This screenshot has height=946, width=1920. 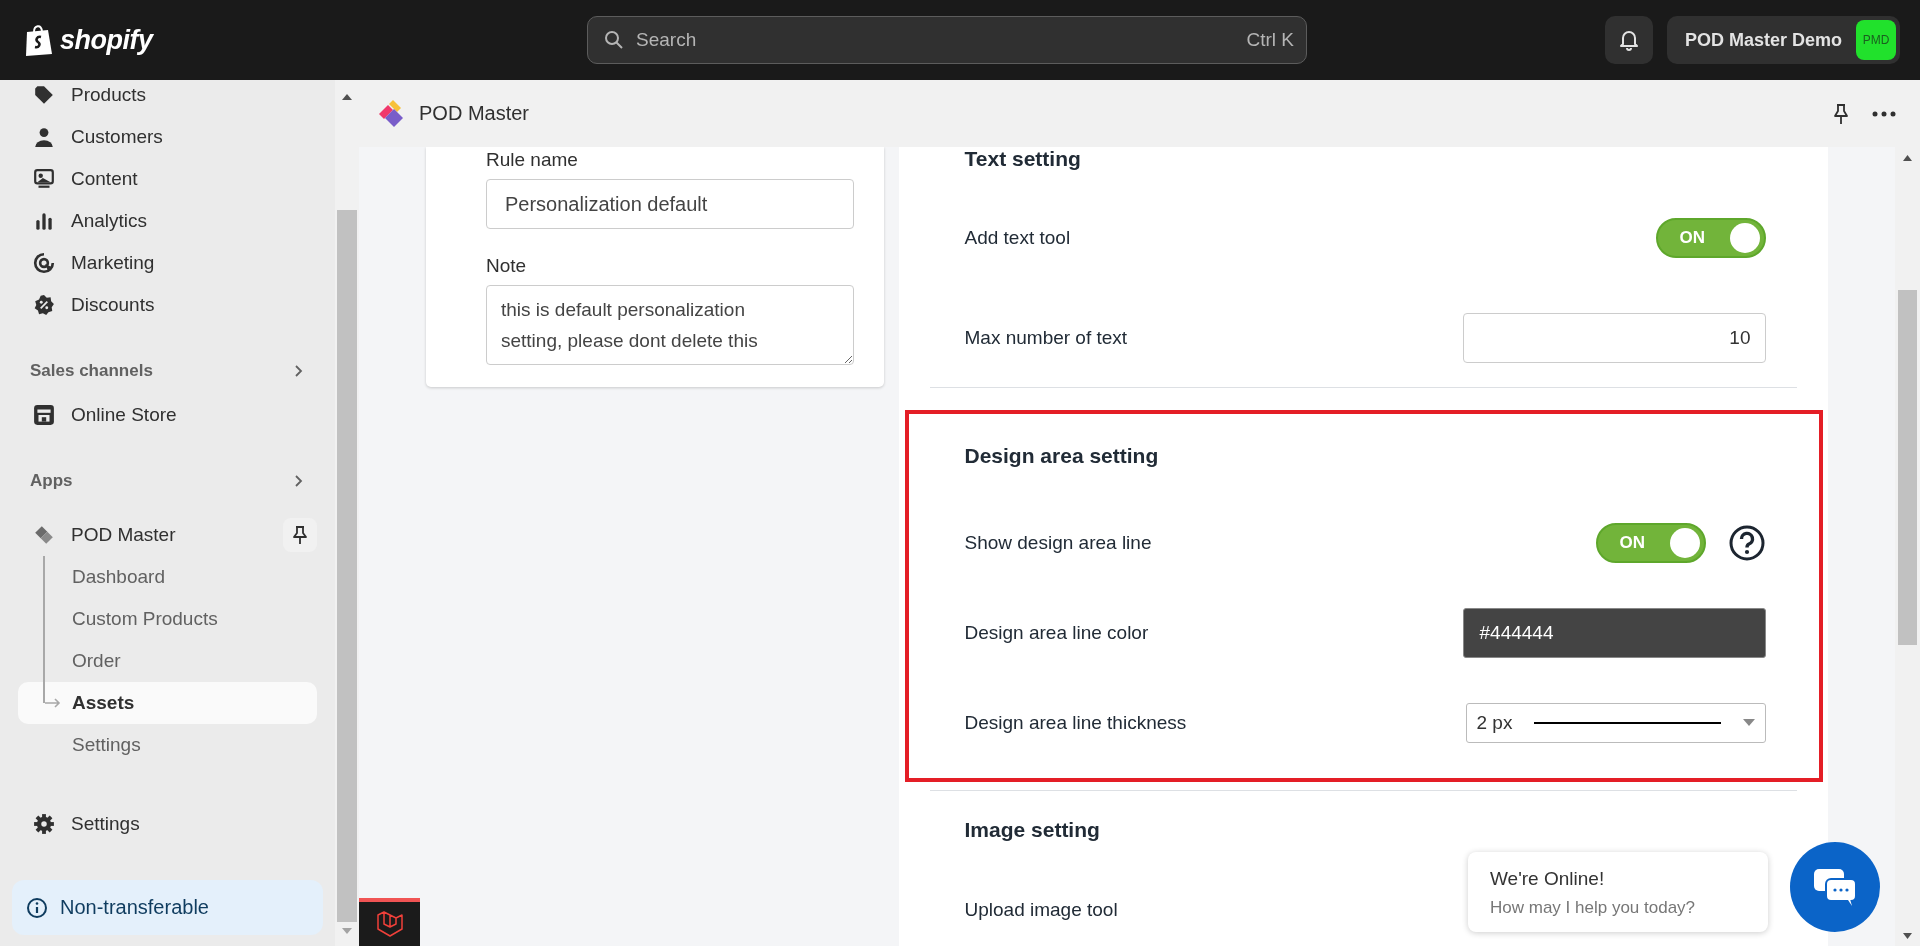 I want to click on sidebar-item: Products, so click(x=167, y=98).